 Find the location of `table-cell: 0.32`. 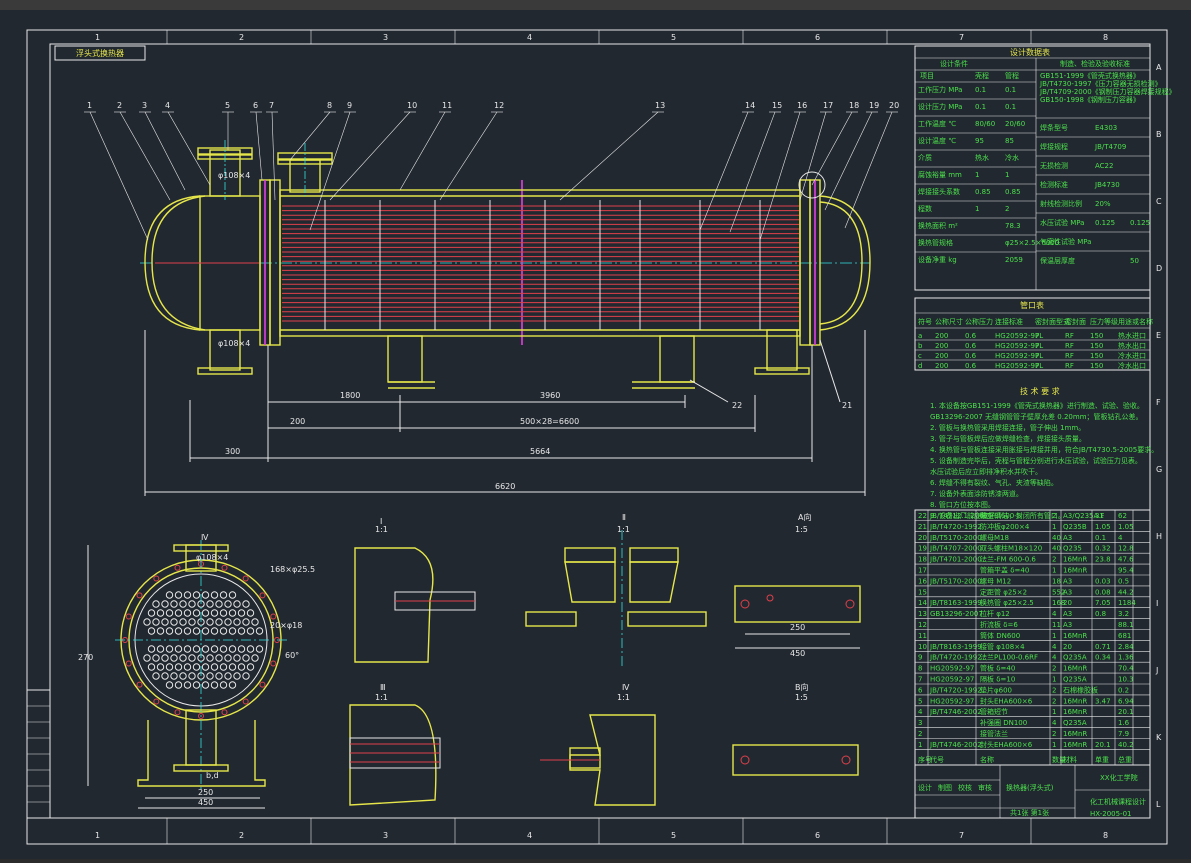

table-cell: 0.32 is located at coordinates (1103, 549).